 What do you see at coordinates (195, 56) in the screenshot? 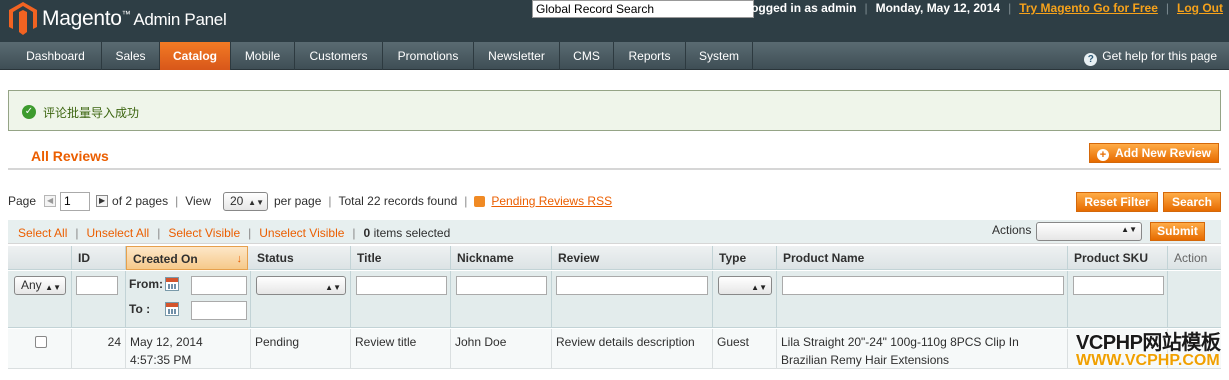
I see `nav-catalog: Catalog` at bounding box center [195, 56].